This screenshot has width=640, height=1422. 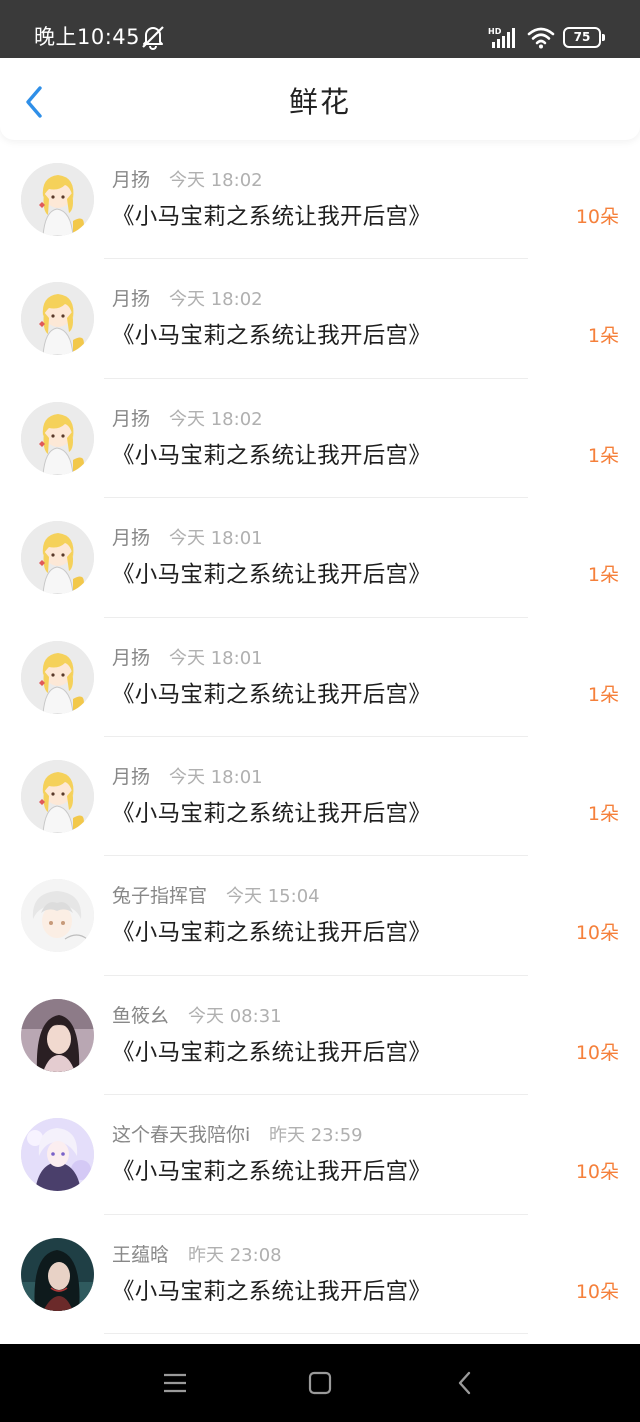 I want to click on username: 鱼筱幺, so click(x=140, y=1016).